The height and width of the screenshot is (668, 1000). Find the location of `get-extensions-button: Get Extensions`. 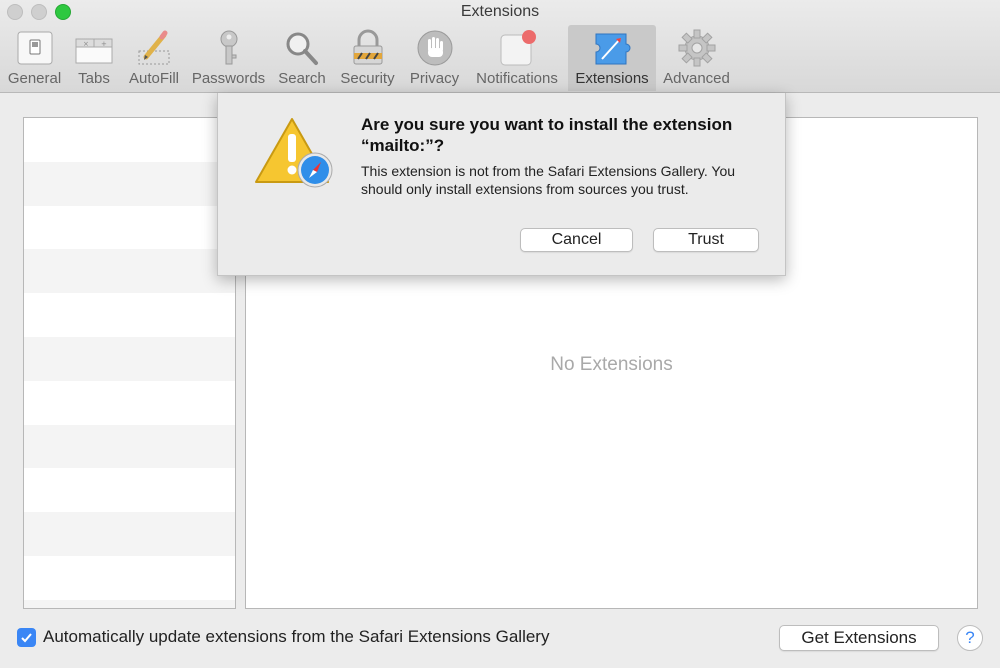

get-extensions-button: Get Extensions is located at coordinates (859, 638).